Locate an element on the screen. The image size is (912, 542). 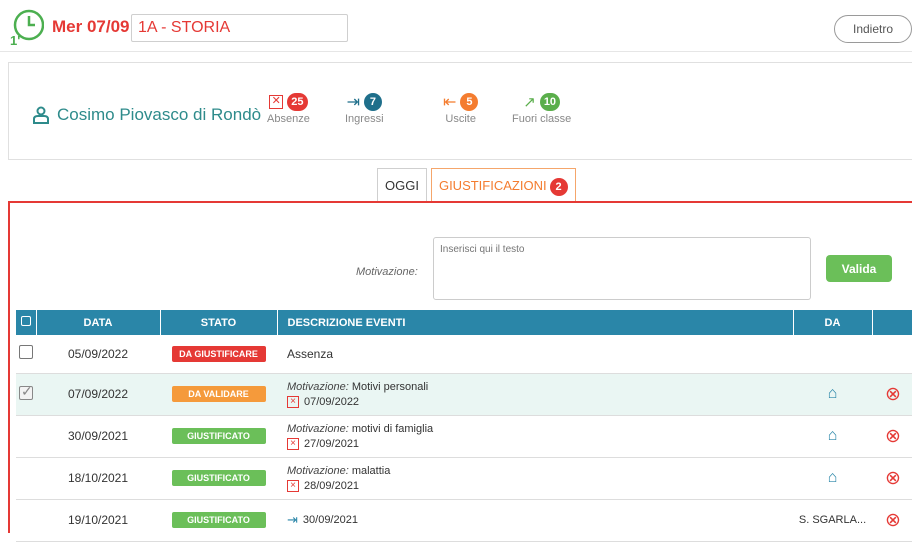
col-actions is located at coordinates (892, 322).